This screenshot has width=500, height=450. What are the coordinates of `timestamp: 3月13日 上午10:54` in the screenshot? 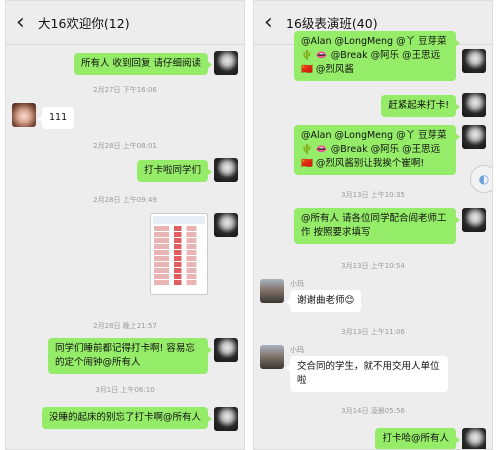 It's located at (373, 266).